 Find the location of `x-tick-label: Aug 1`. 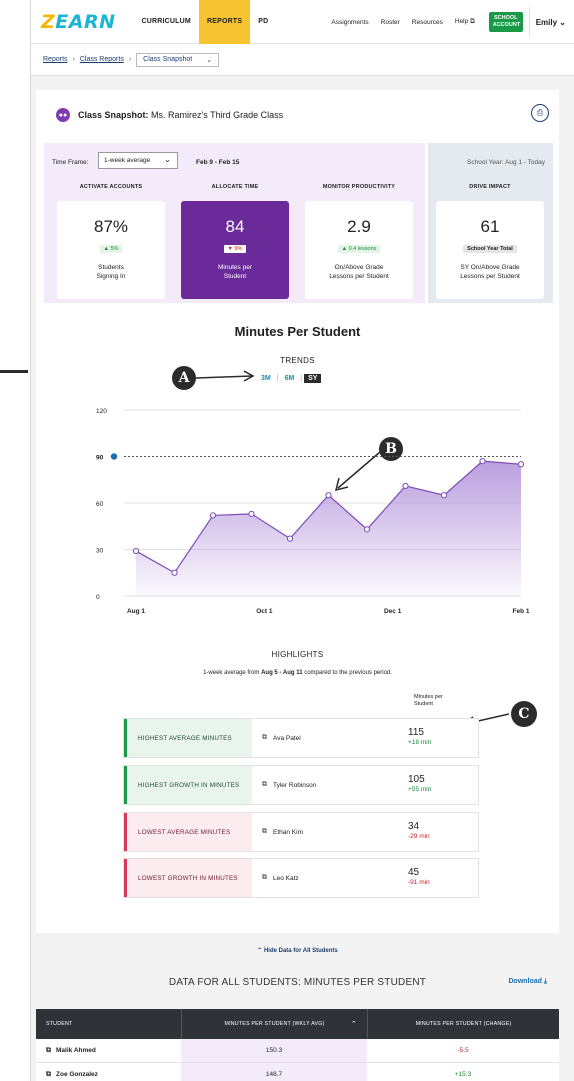

x-tick-label: Aug 1 is located at coordinates (136, 611).